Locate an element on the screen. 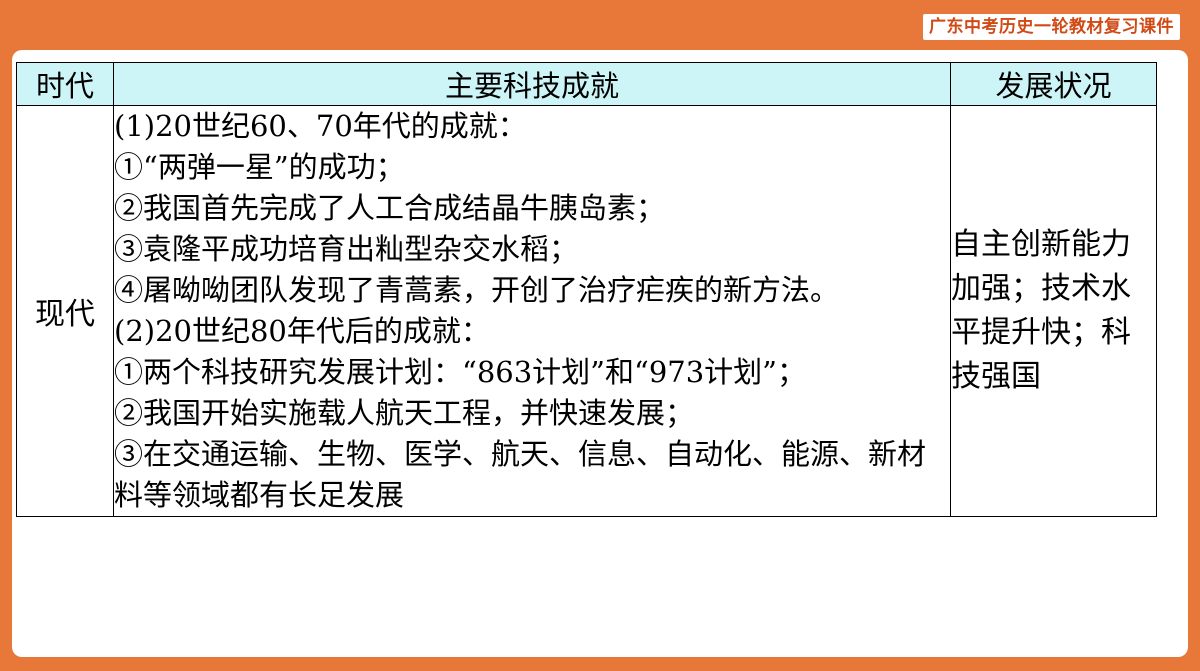 This screenshot has width=1200, height=671. achievement-line: ②我国首先完成了人工合成结晶牛胰岛素； is located at coordinates (390, 208).